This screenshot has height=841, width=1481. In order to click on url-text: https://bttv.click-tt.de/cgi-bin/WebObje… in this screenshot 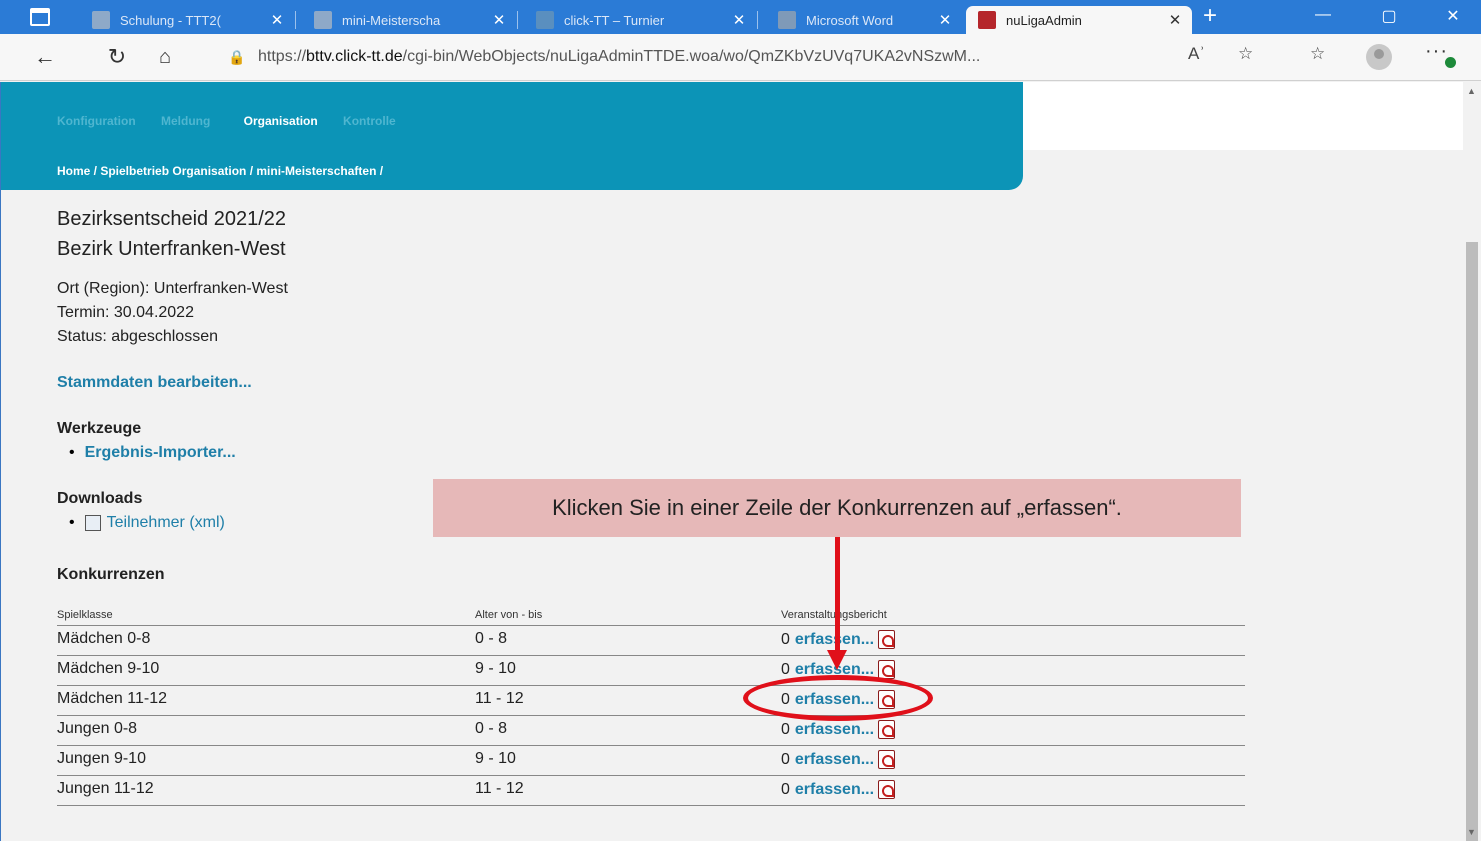, I will do `click(619, 56)`.